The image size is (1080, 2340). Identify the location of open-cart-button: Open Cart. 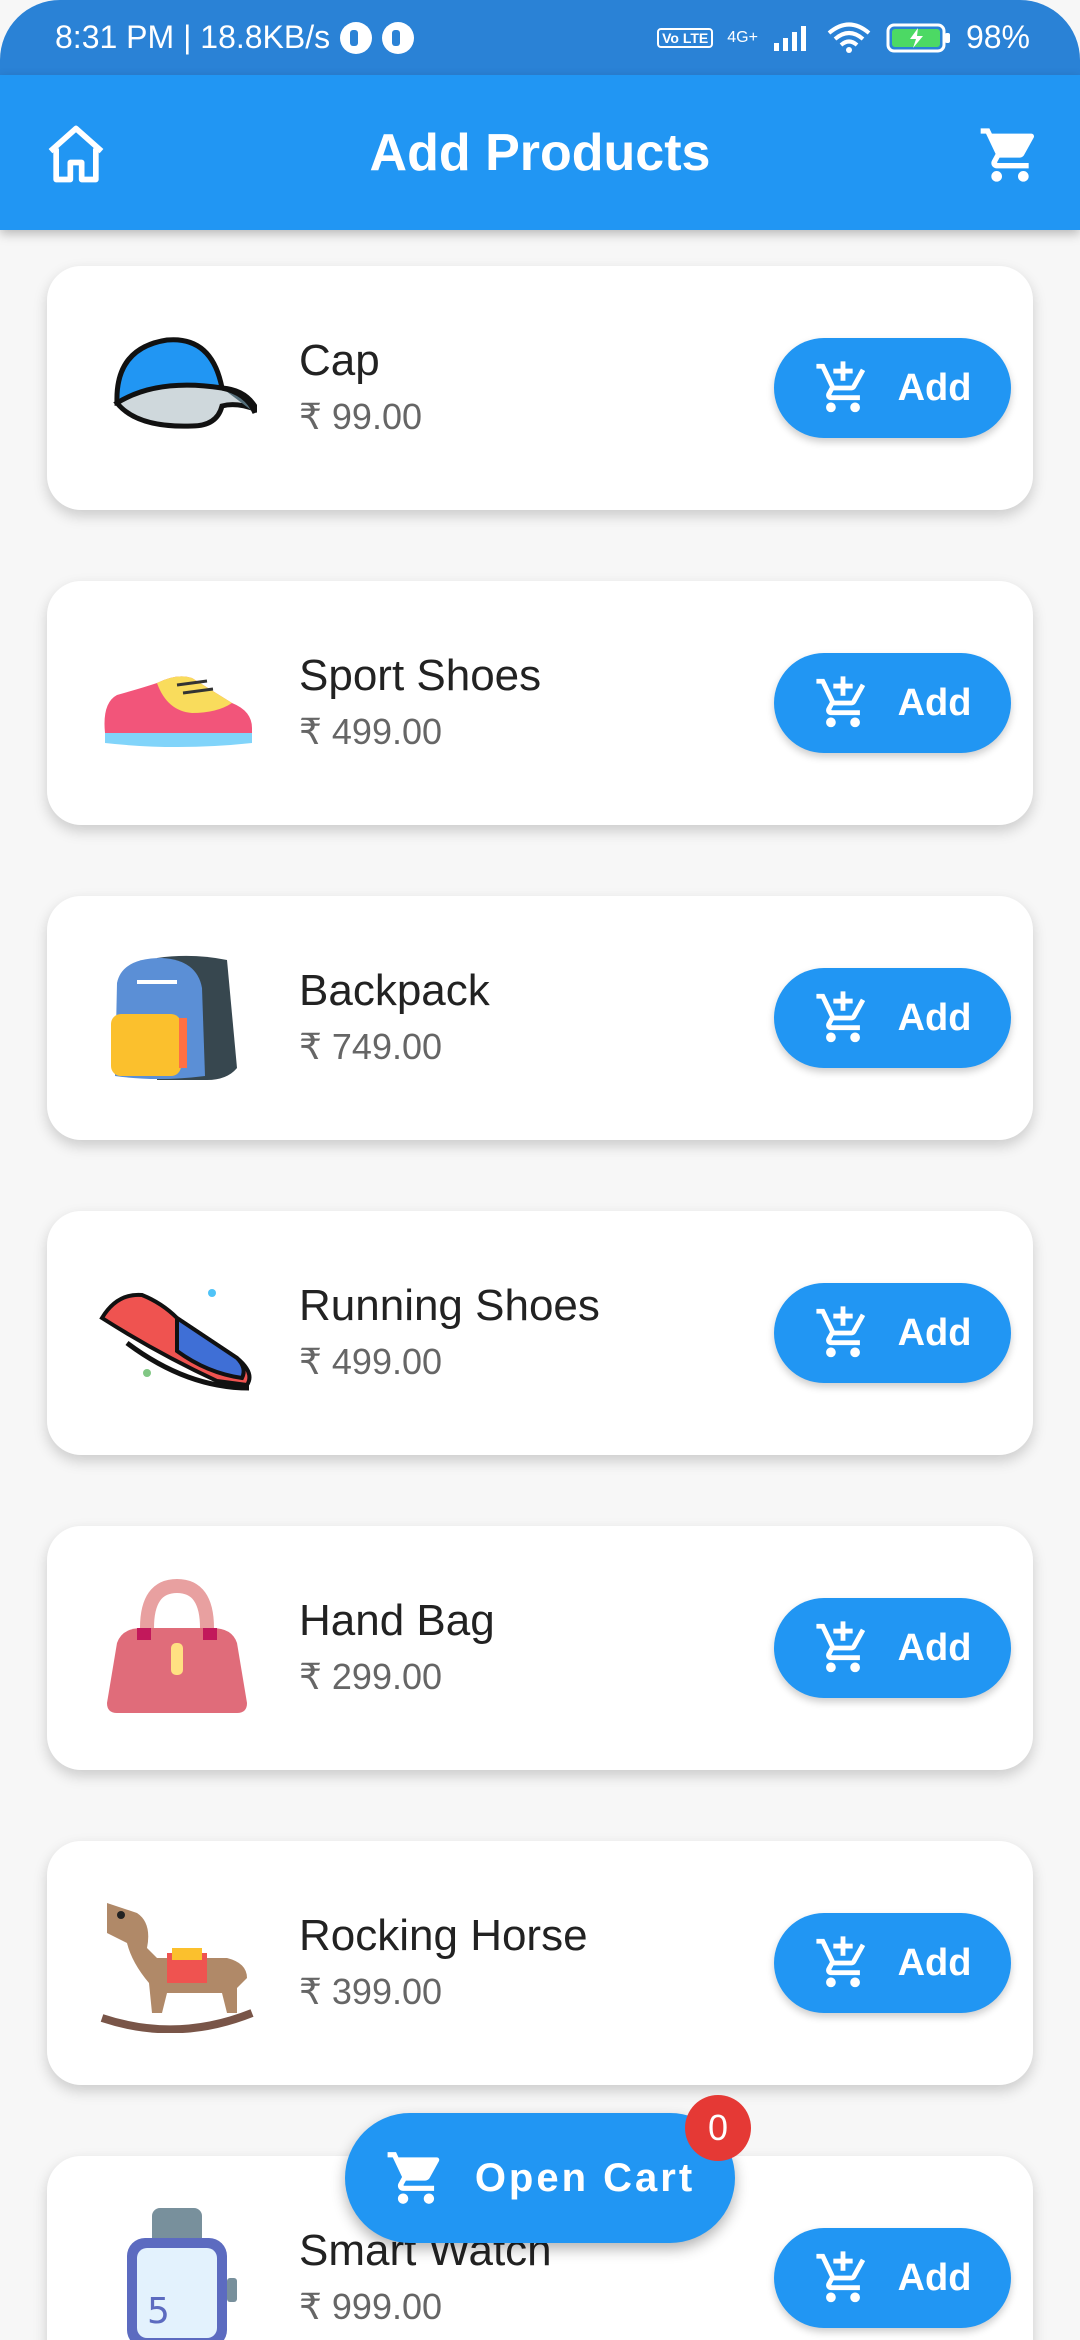
(540, 2178).